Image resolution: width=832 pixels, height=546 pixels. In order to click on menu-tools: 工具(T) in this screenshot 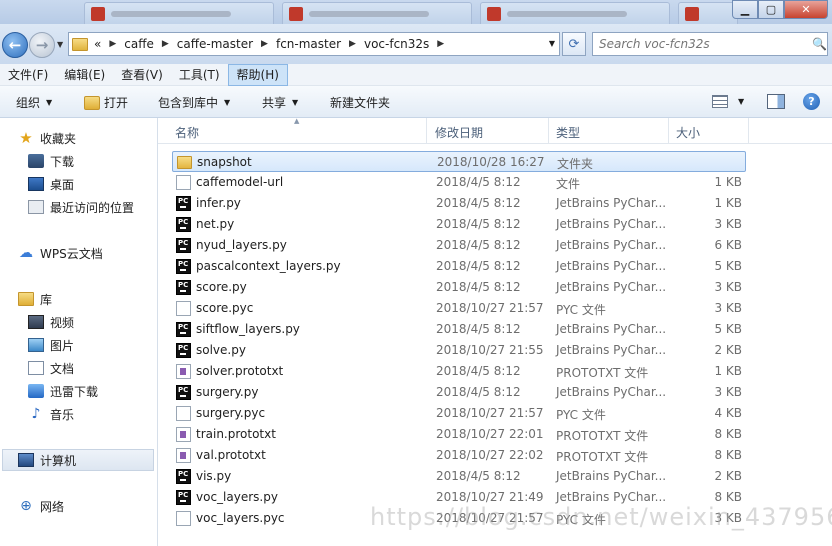, I will do `click(199, 75)`.